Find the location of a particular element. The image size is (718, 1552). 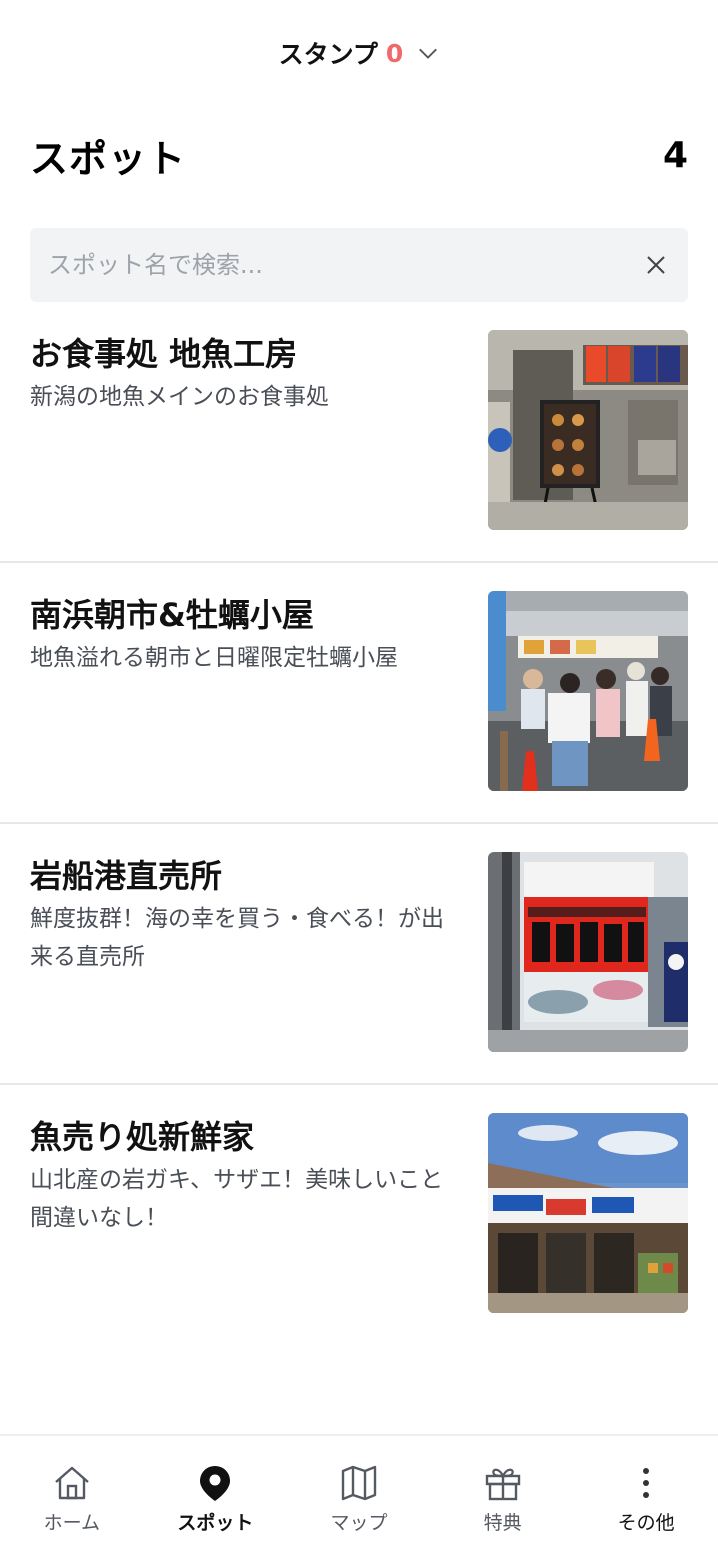

home-icon is located at coordinates (72, 1483).